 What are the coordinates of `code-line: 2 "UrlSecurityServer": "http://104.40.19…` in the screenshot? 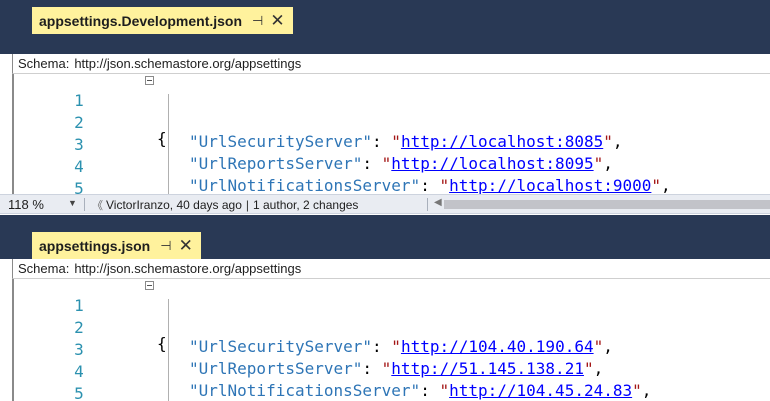 It's located at (392, 327).